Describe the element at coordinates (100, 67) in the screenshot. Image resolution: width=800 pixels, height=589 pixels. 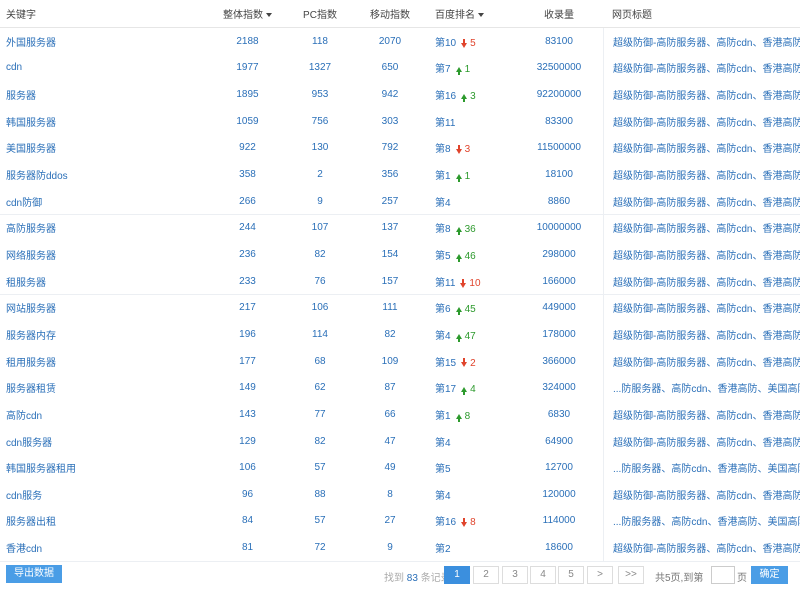
I see `keyword-link: cdn` at that location.